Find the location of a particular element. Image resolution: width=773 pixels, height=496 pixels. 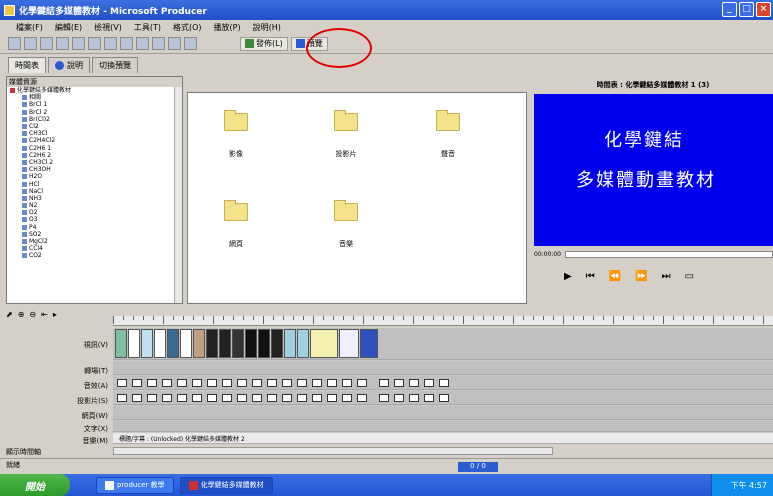

tree-item: O2 is located at coordinates (102, 212).